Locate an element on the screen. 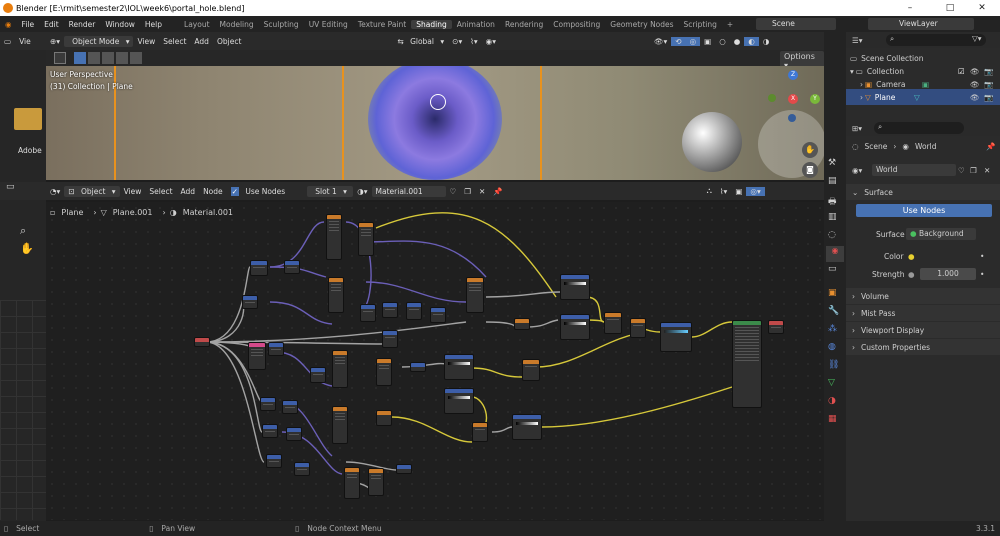  shading-material-icon: ◐ is located at coordinates (751, 41).